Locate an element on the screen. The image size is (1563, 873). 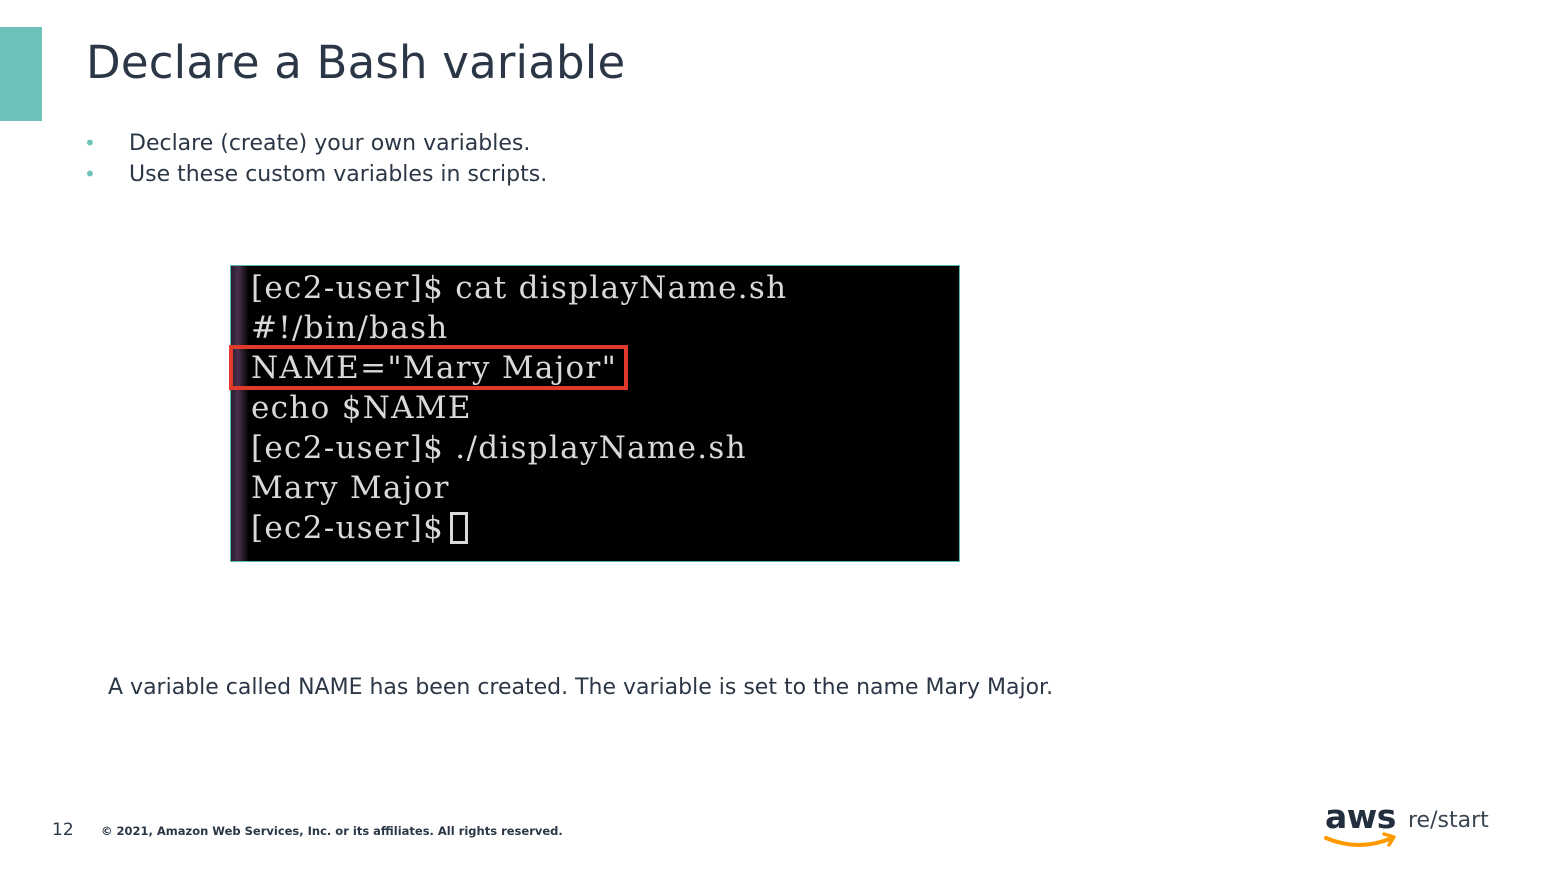
prompt-text: [ec2-user]$ is located at coordinates (348, 528).